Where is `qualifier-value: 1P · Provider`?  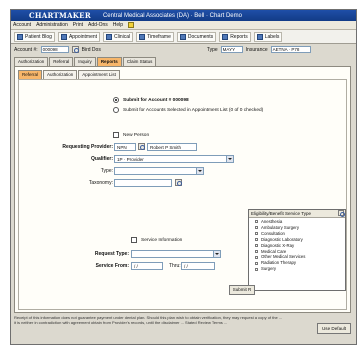
qualifier-value: 1P · Provider is located at coordinates (130, 159).